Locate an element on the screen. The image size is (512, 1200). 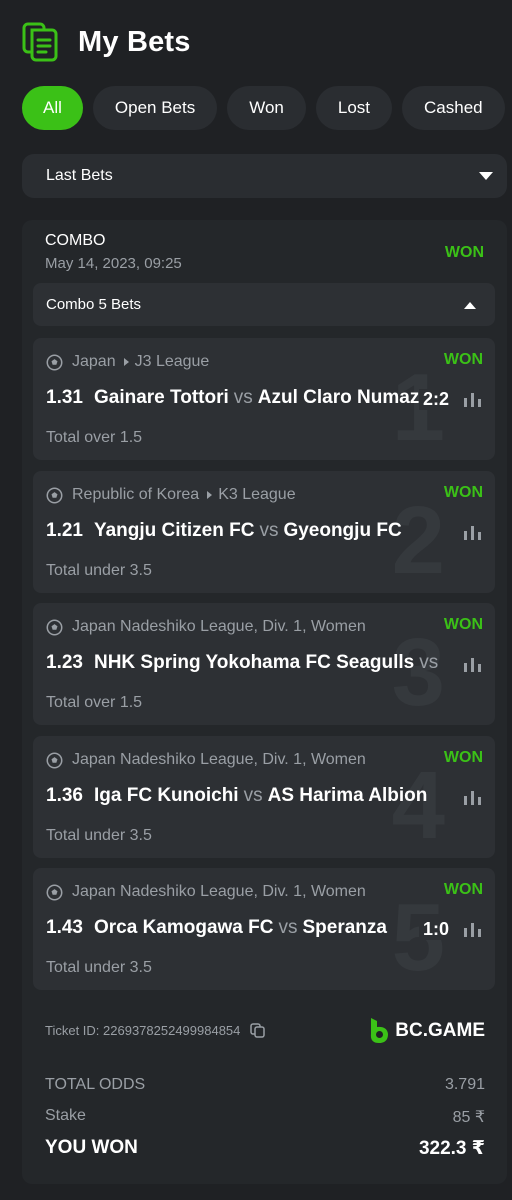
page-header: My Bets is located at coordinates (106, 42).